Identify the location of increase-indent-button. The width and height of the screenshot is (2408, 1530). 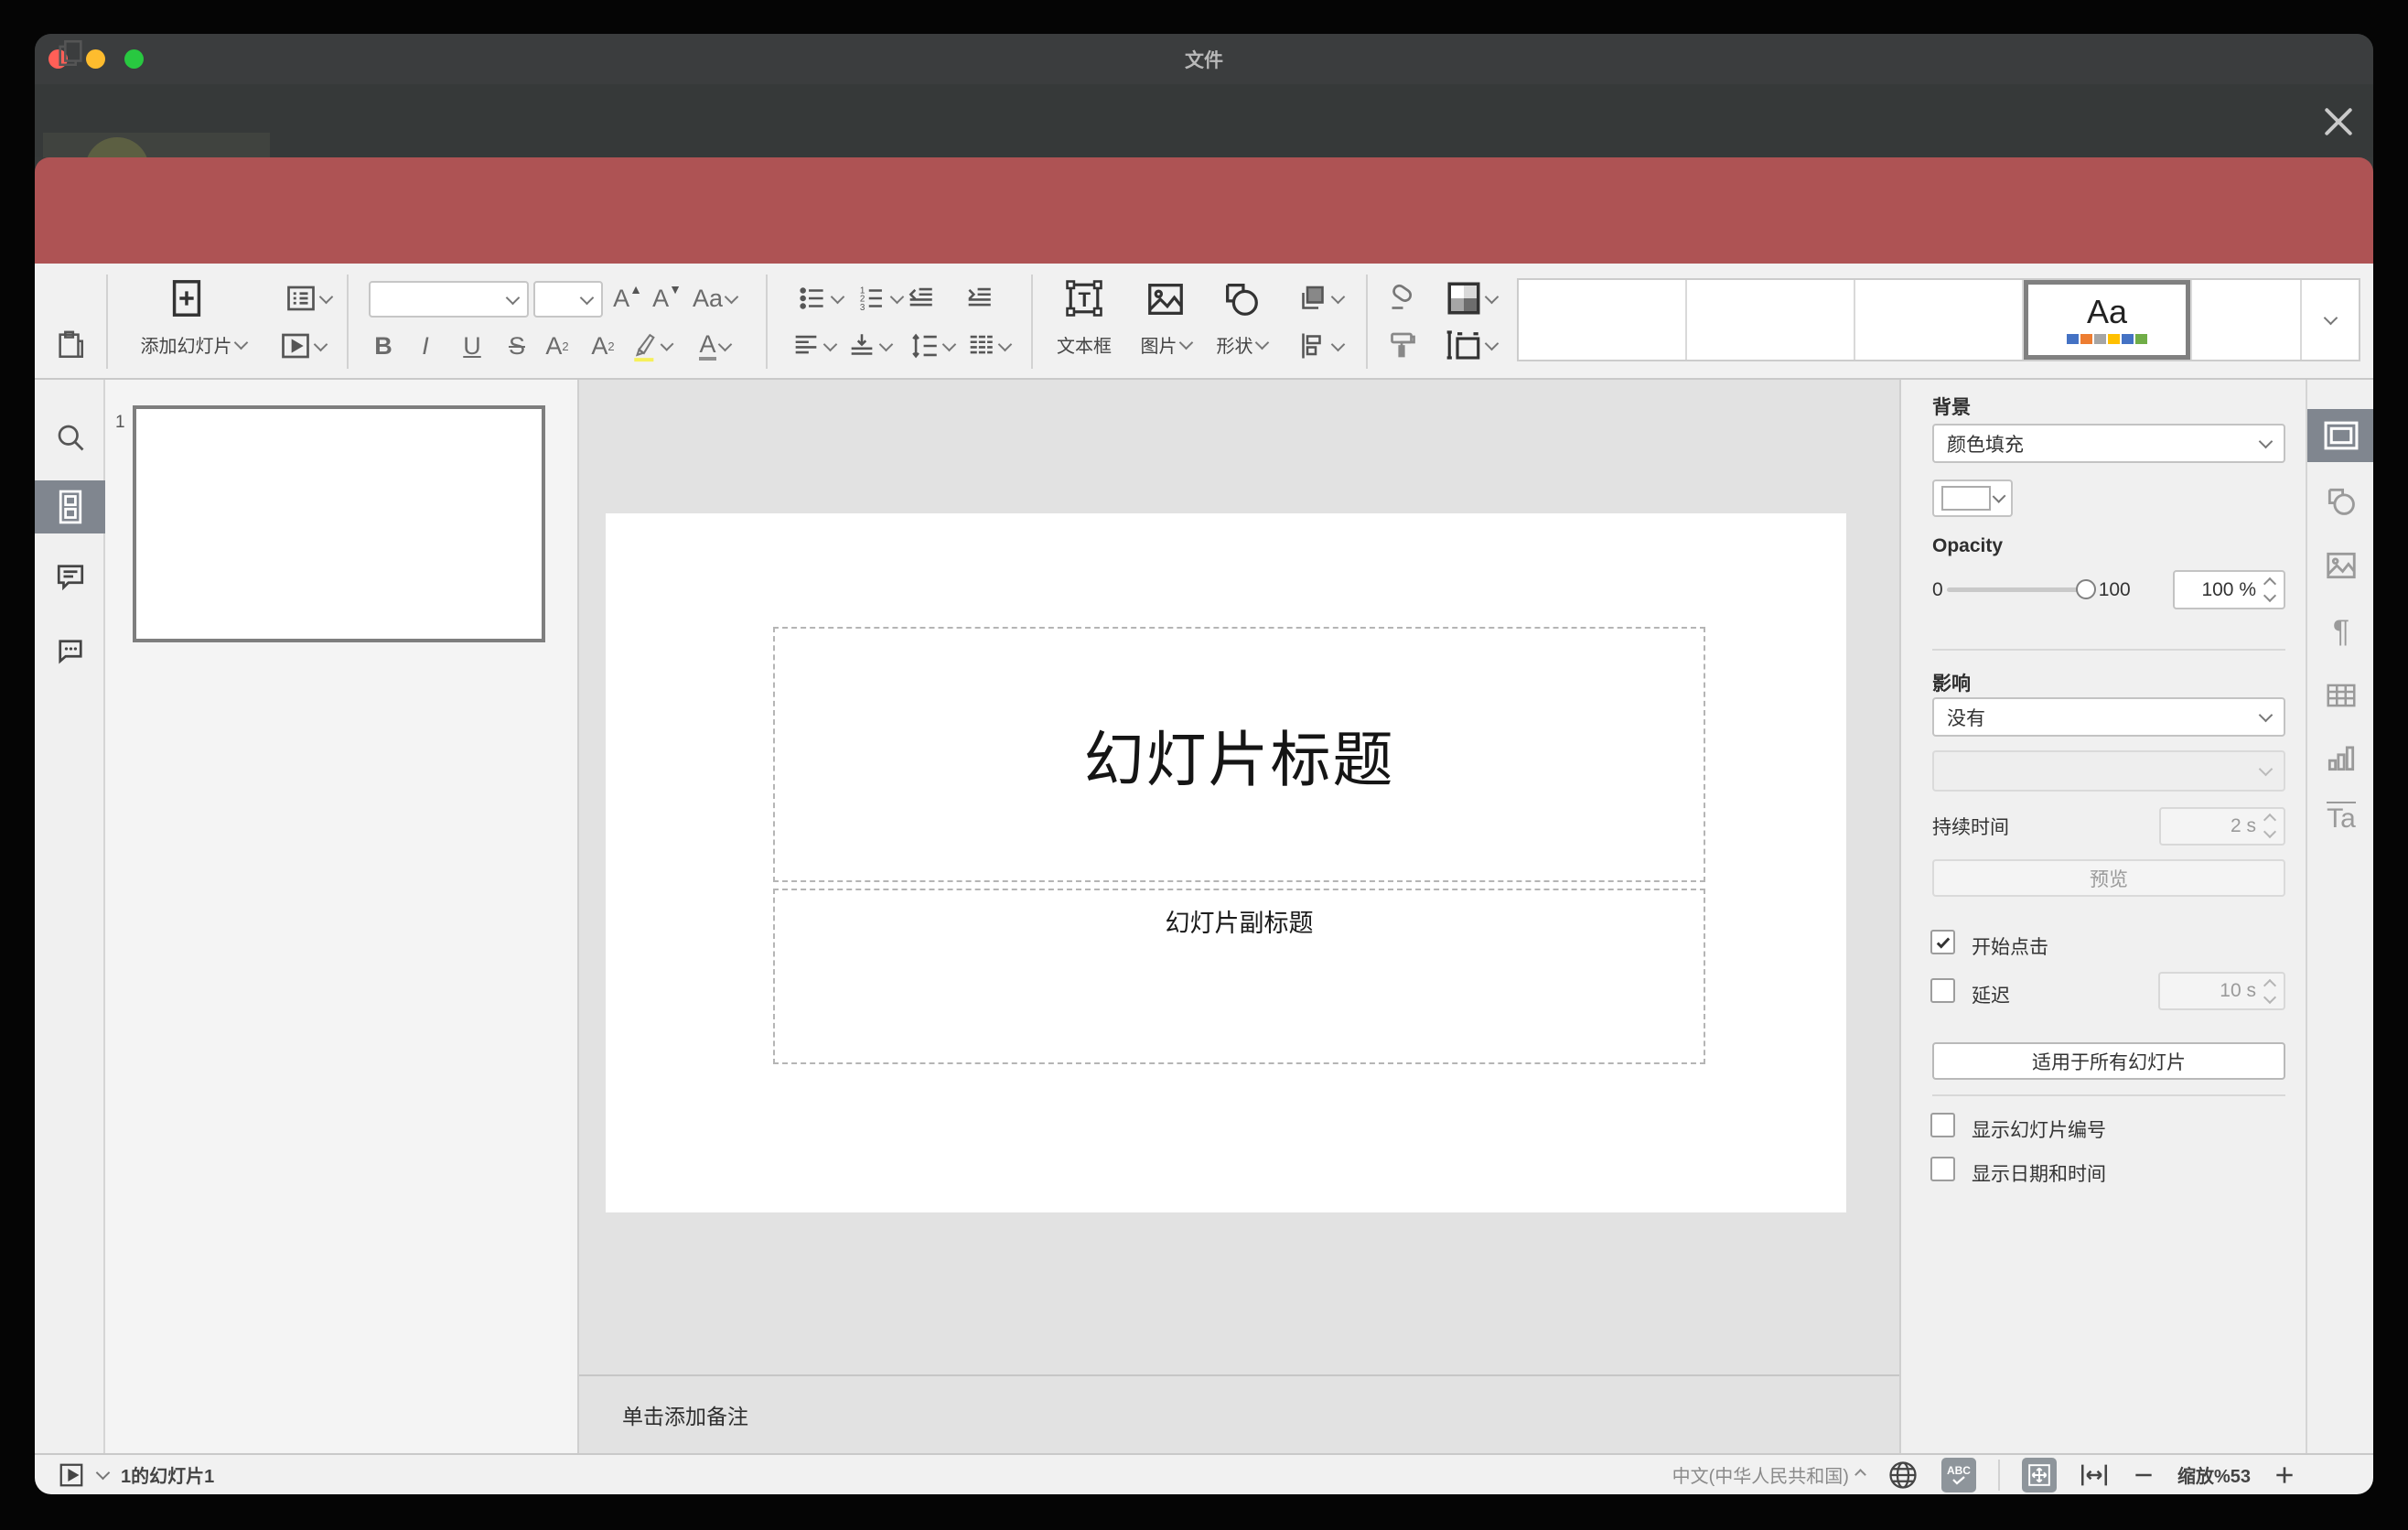
(979, 298).